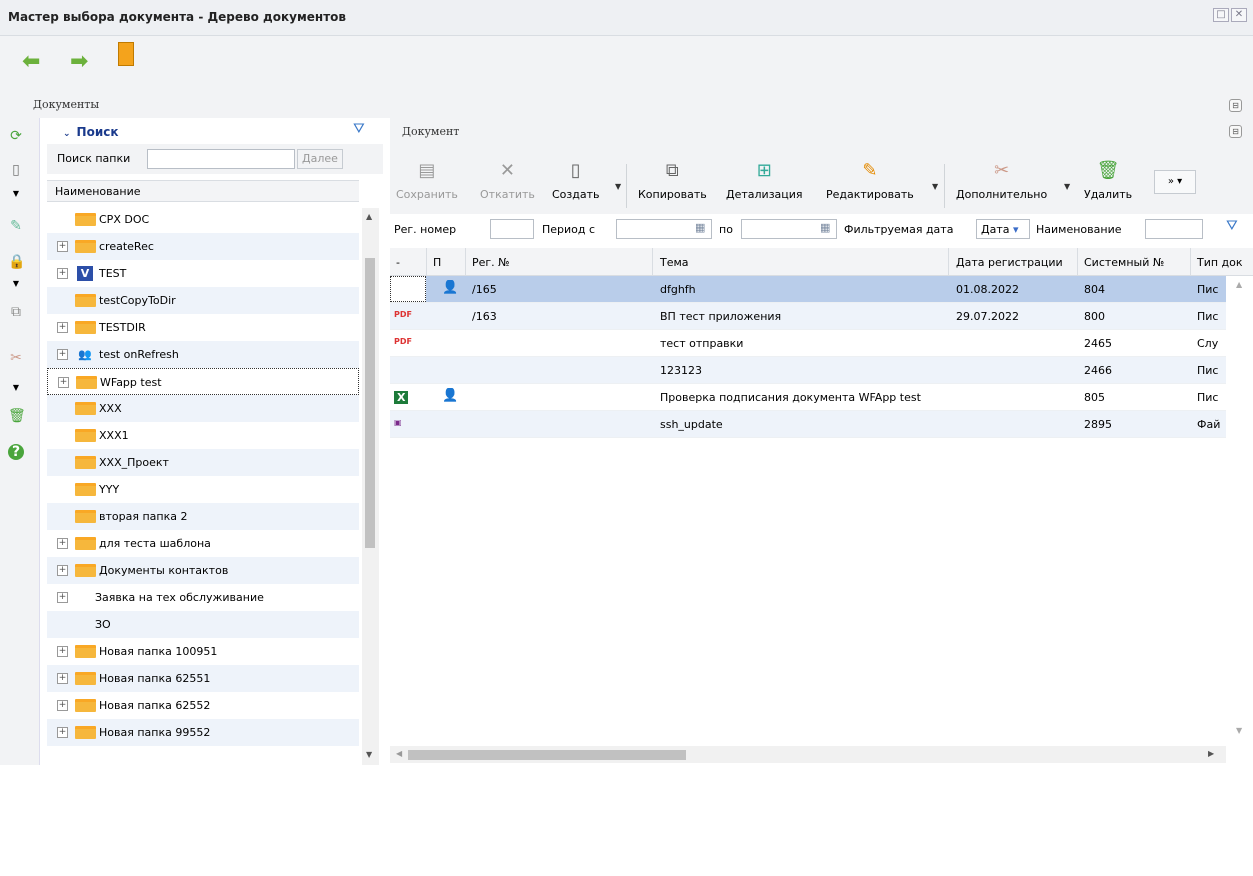 This screenshot has height=876, width=1253. What do you see at coordinates (1239, 15) in the screenshot?
I see `close-icon: ✕` at bounding box center [1239, 15].